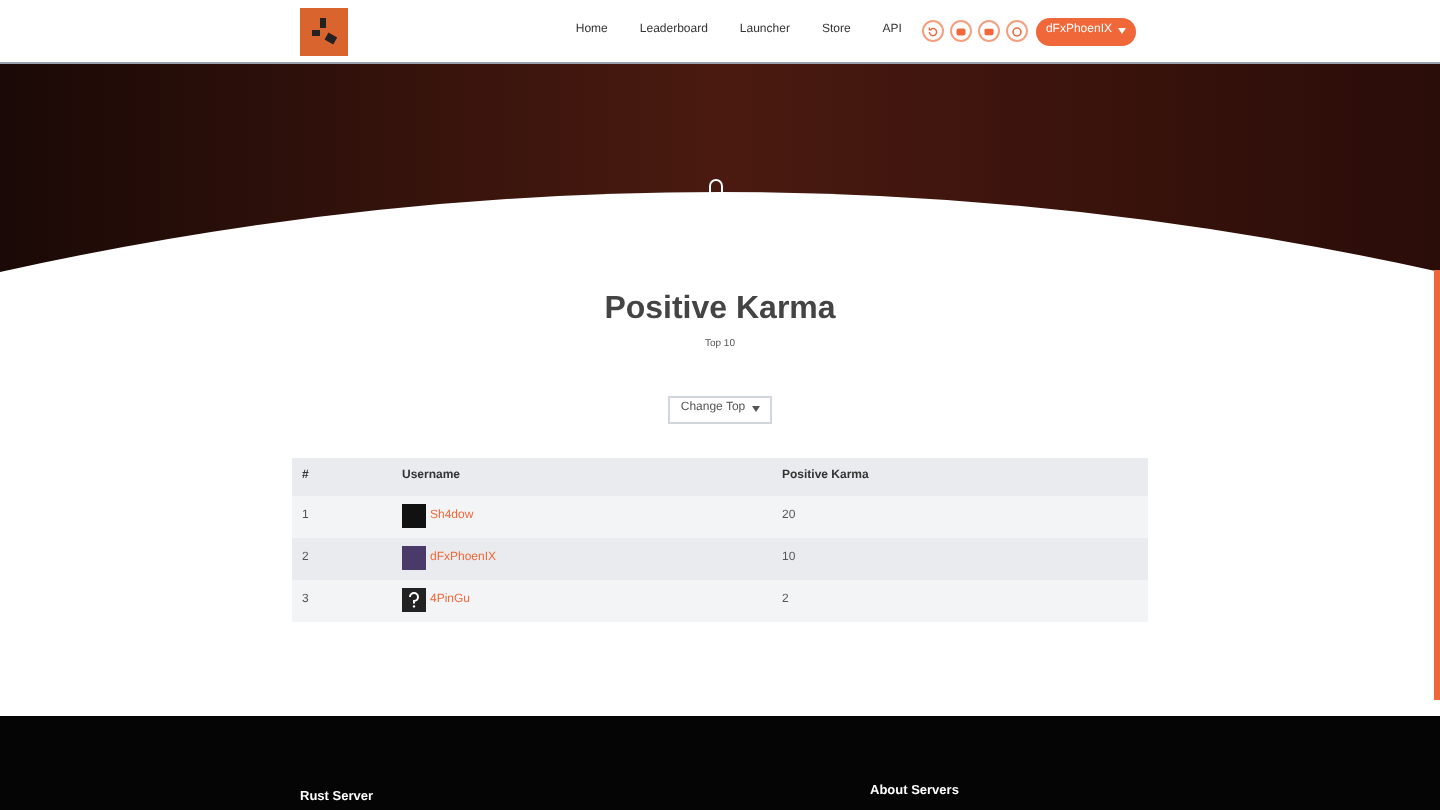 The width and height of the screenshot is (1440, 810). What do you see at coordinates (720, 310) in the screenshot?
I see `page-title: Positive Karma` at bounding box center [720, 310].